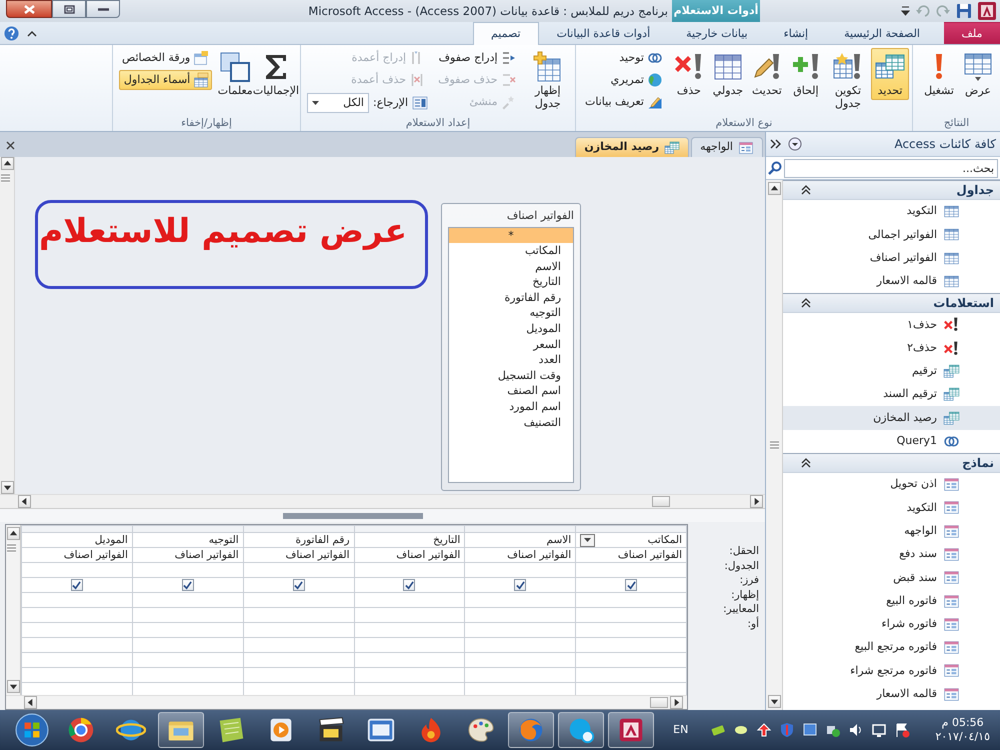  What do you see at coordinates (511, 391) in the screenshot?
I see `field-item: اسم الصنف` at bounding box center [511, 391].